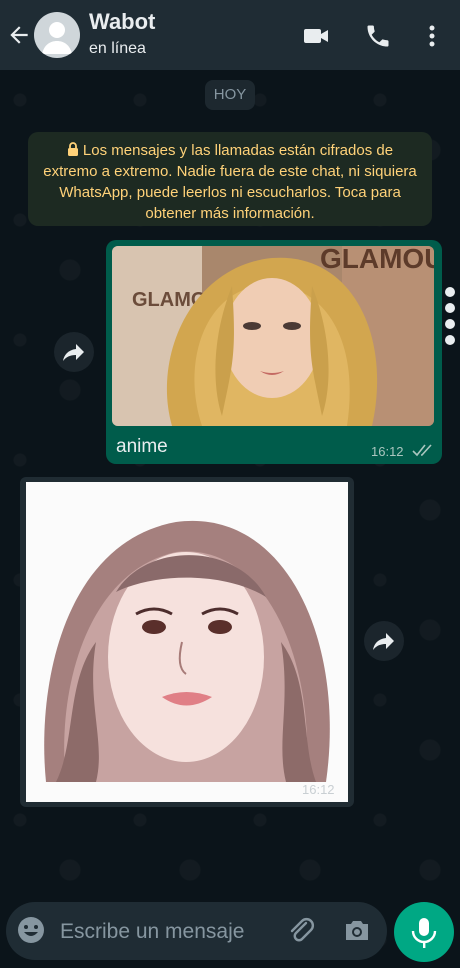 The width and height of the screenshot is (460, 968). Describe the element at coordinates (170, 932) in the screenshot. I see `message-input` at that location.